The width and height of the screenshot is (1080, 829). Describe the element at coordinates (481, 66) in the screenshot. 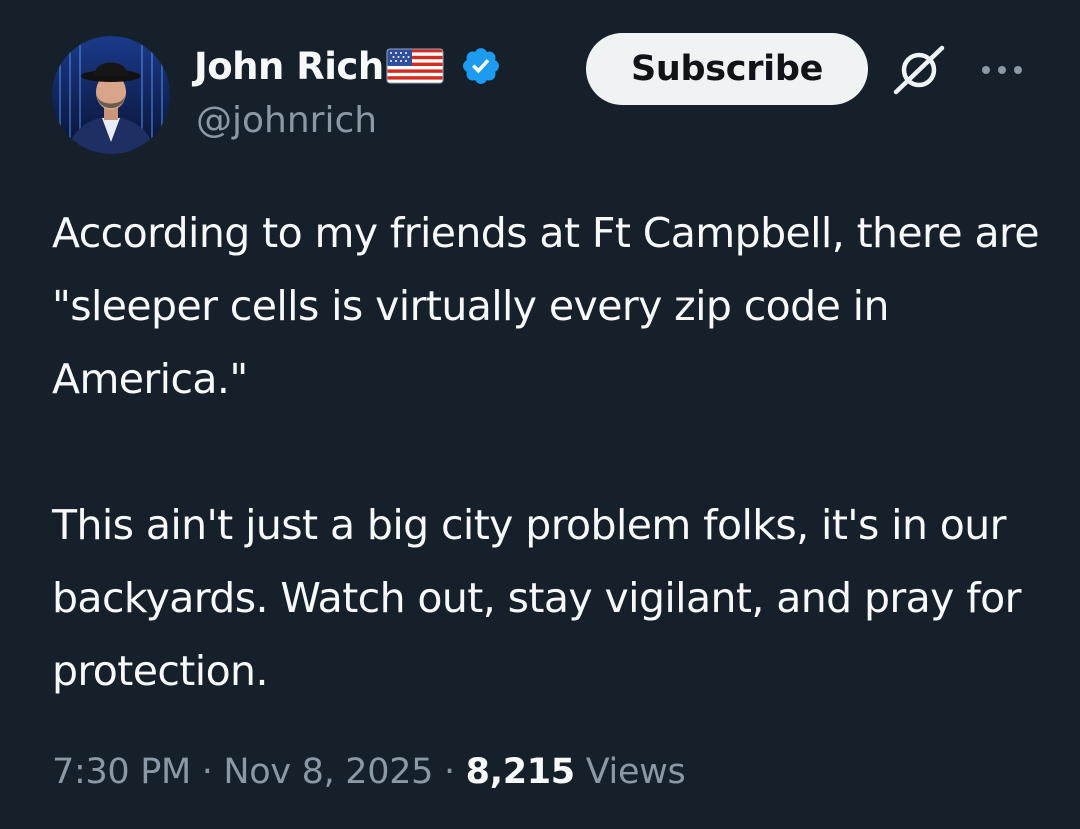

I see `verified-badge-icon` at that location.